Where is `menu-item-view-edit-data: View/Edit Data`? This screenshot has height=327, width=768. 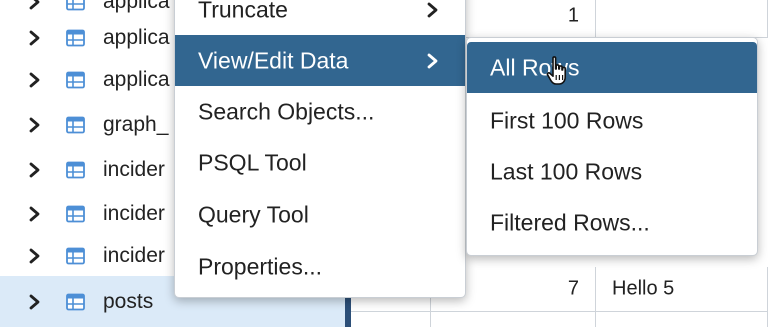 menu-item-view-edit-data: View/Edit Data is located at coordinates (320, 60).